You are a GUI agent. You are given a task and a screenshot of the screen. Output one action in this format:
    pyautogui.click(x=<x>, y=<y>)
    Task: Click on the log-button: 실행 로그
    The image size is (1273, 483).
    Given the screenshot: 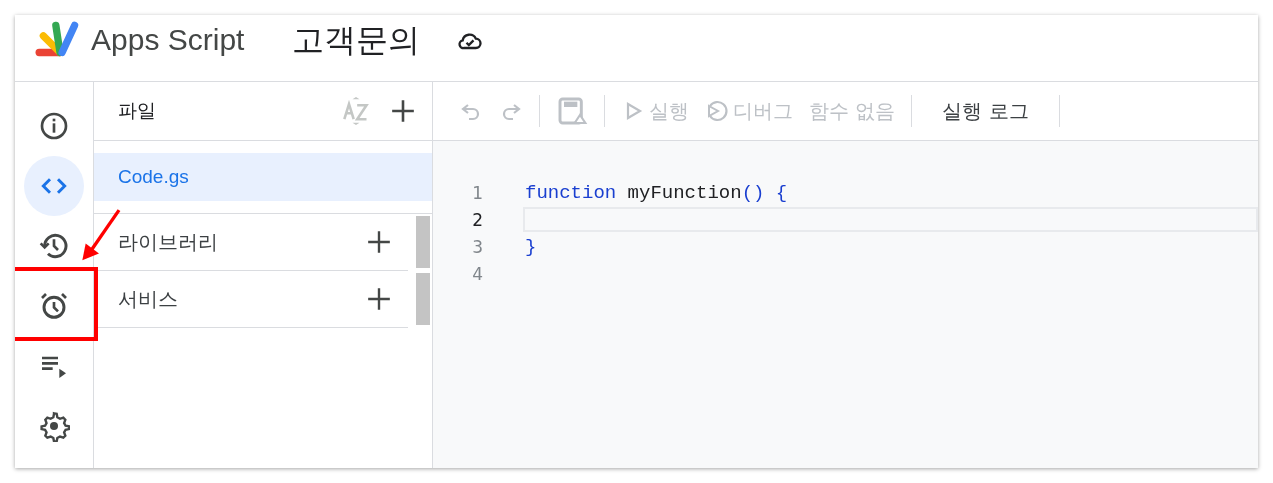 What is the action you would take?
    pyautogui.click(x=985, y=111)
    